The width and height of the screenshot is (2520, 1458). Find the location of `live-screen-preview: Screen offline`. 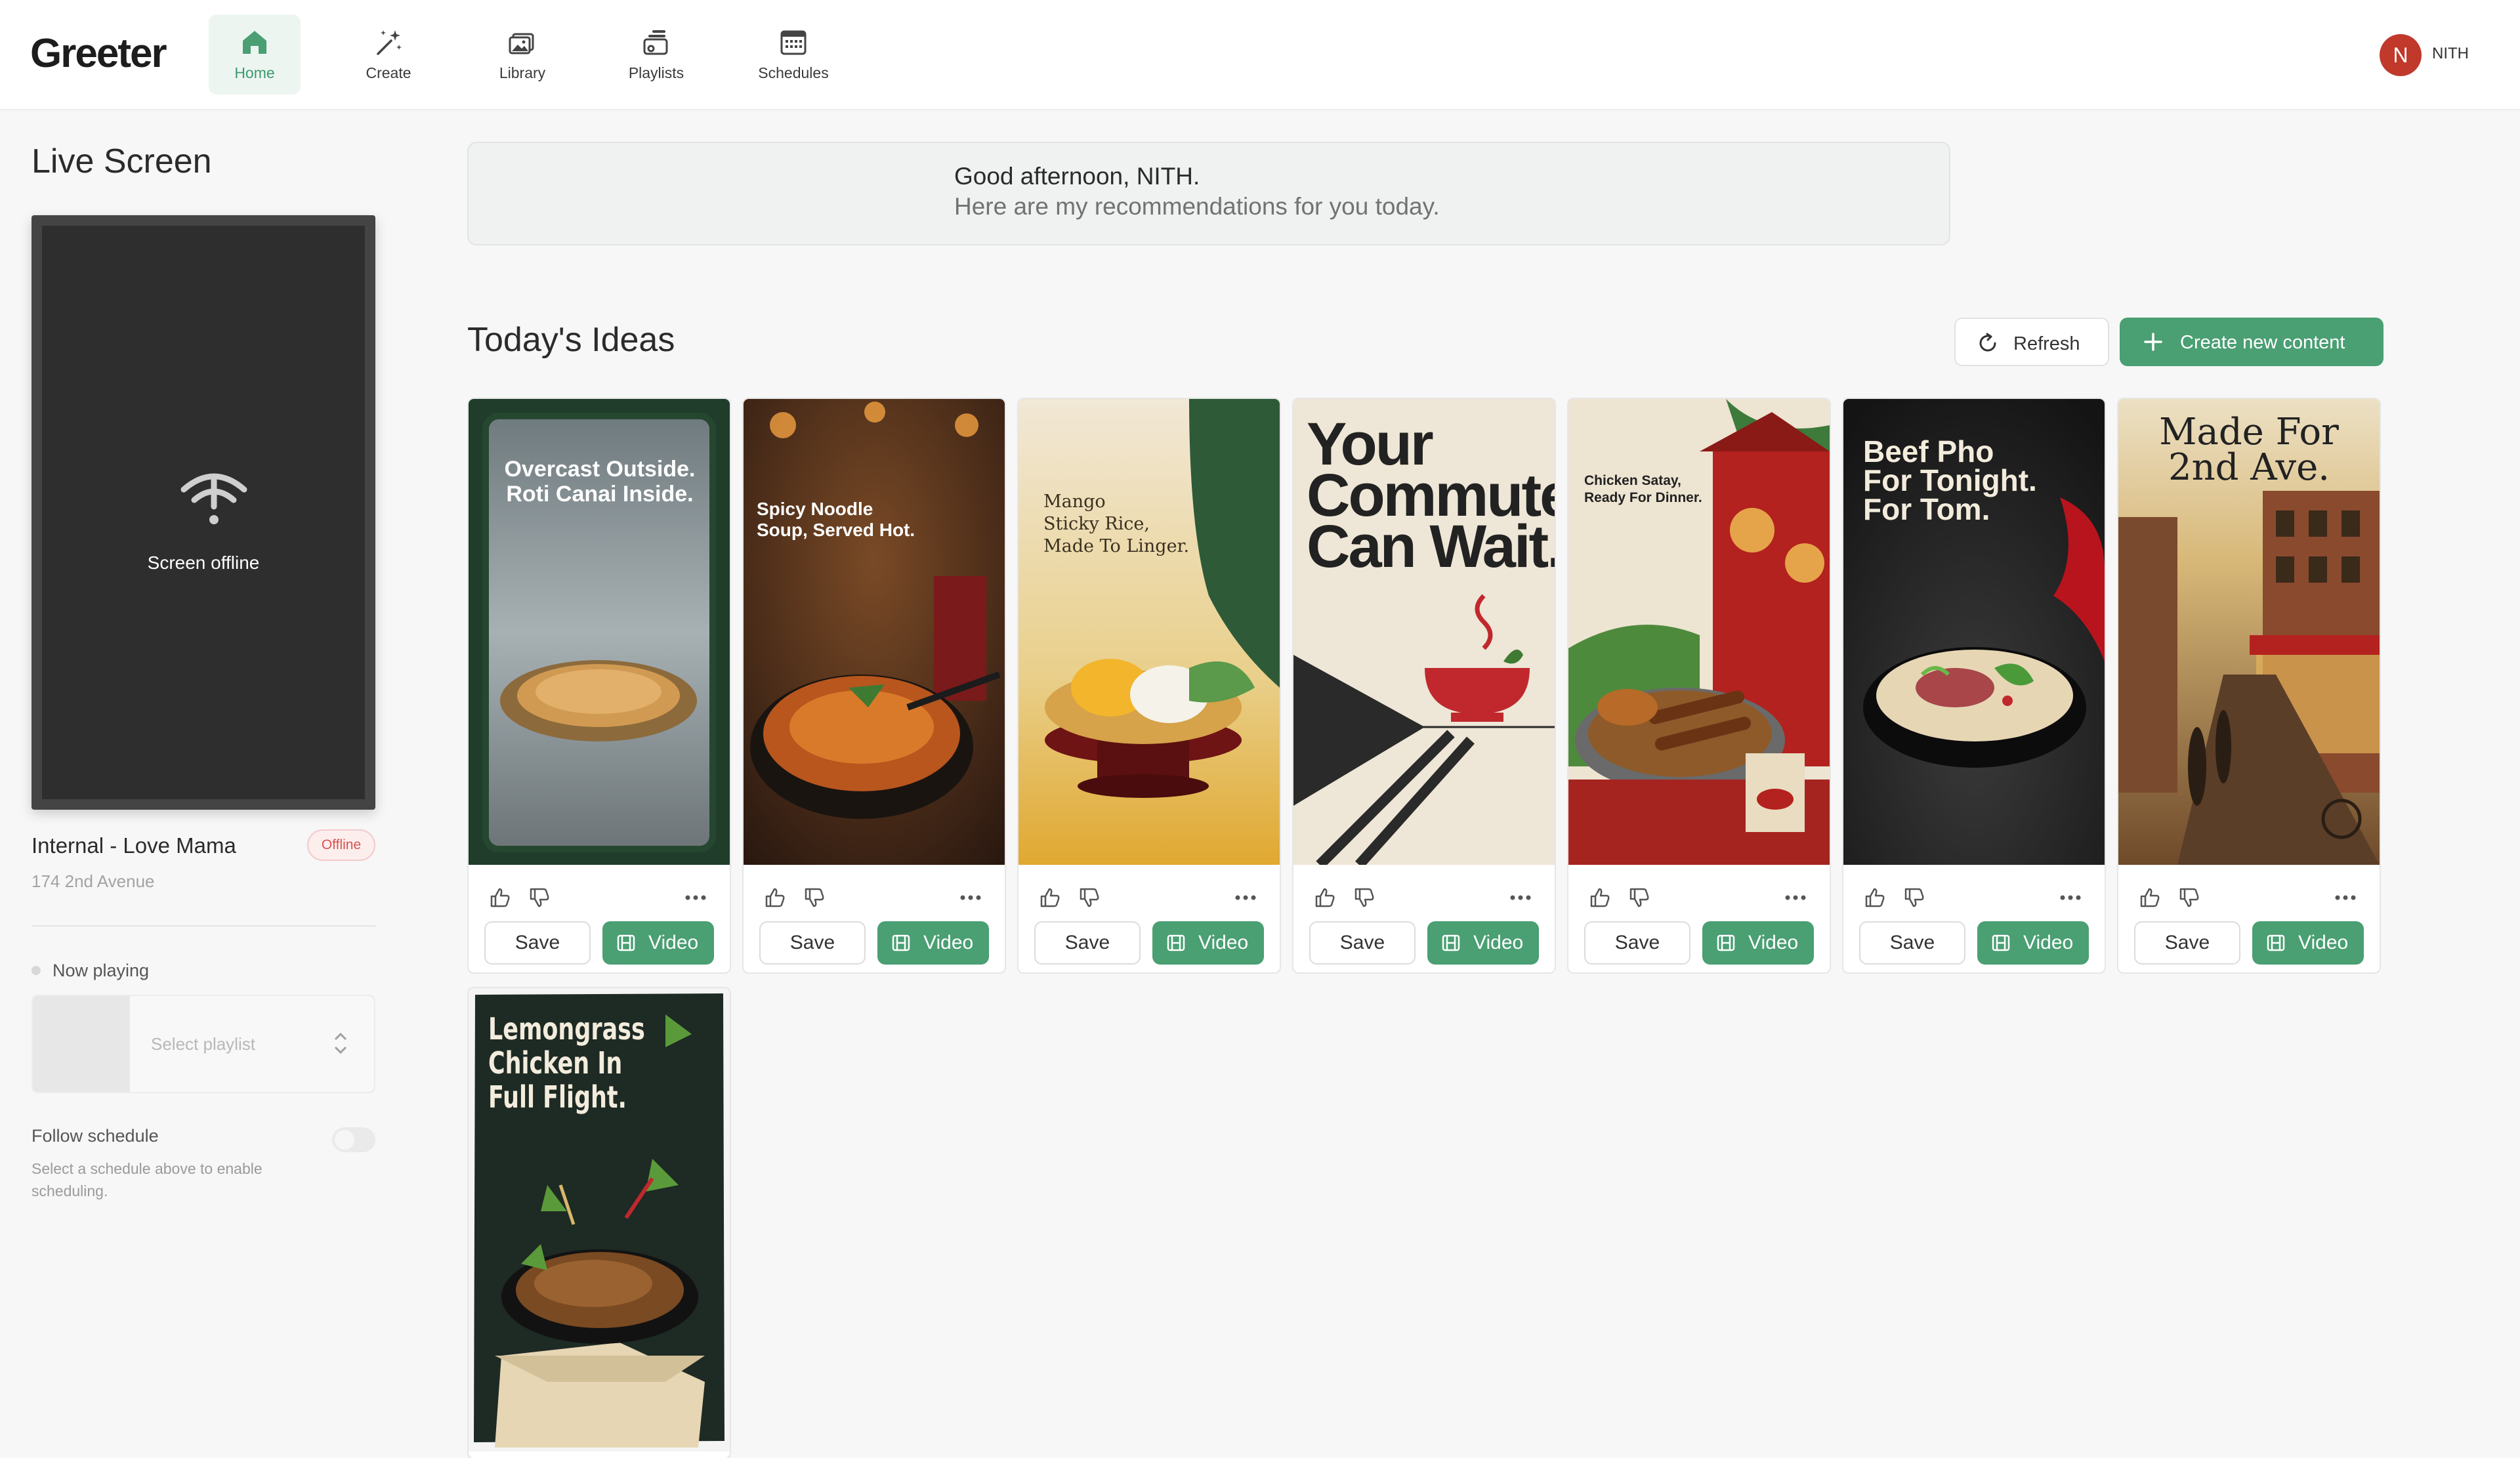

live-screen-preview: Screen offline is located at coordinates (203, 512).